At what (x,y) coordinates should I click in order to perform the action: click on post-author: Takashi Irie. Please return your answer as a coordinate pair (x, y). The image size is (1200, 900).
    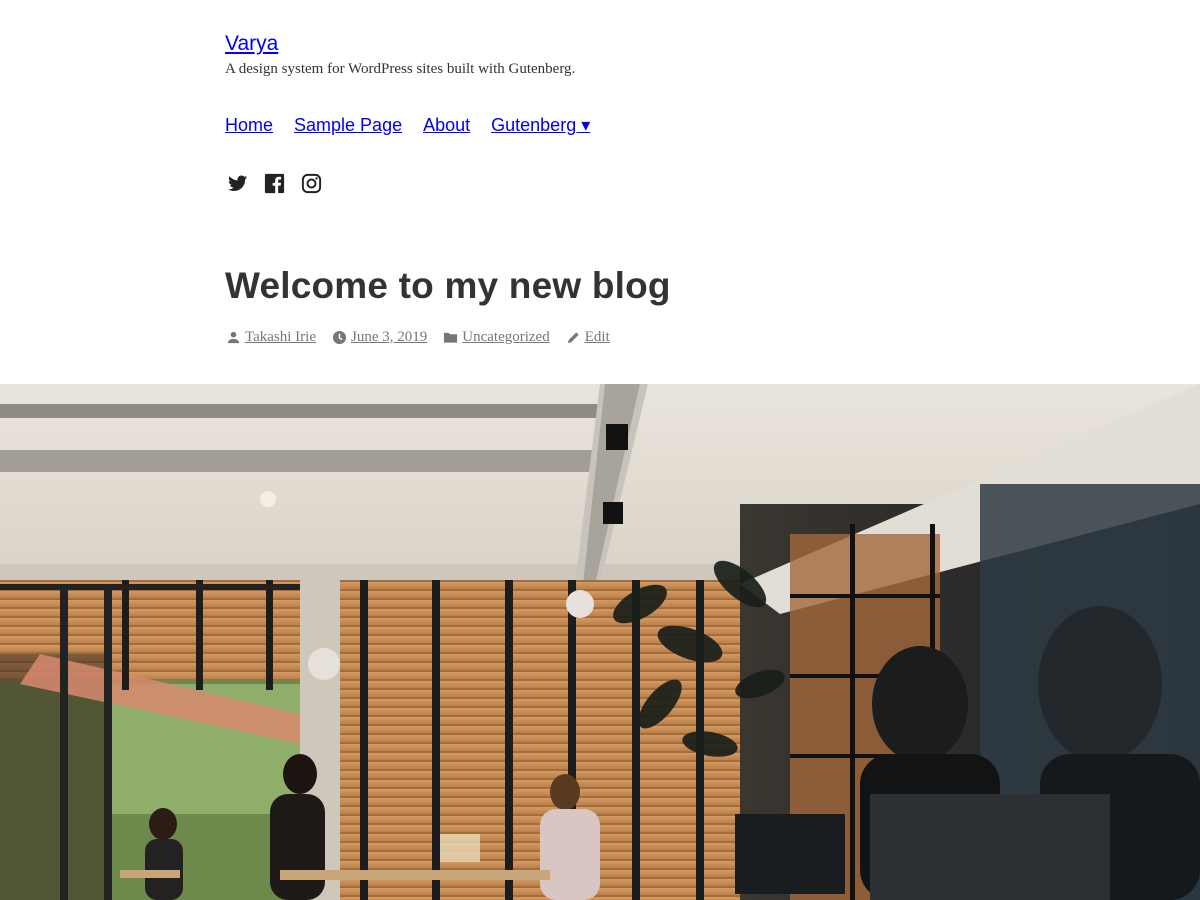
    Looking at the image, I should click on (271, 337).